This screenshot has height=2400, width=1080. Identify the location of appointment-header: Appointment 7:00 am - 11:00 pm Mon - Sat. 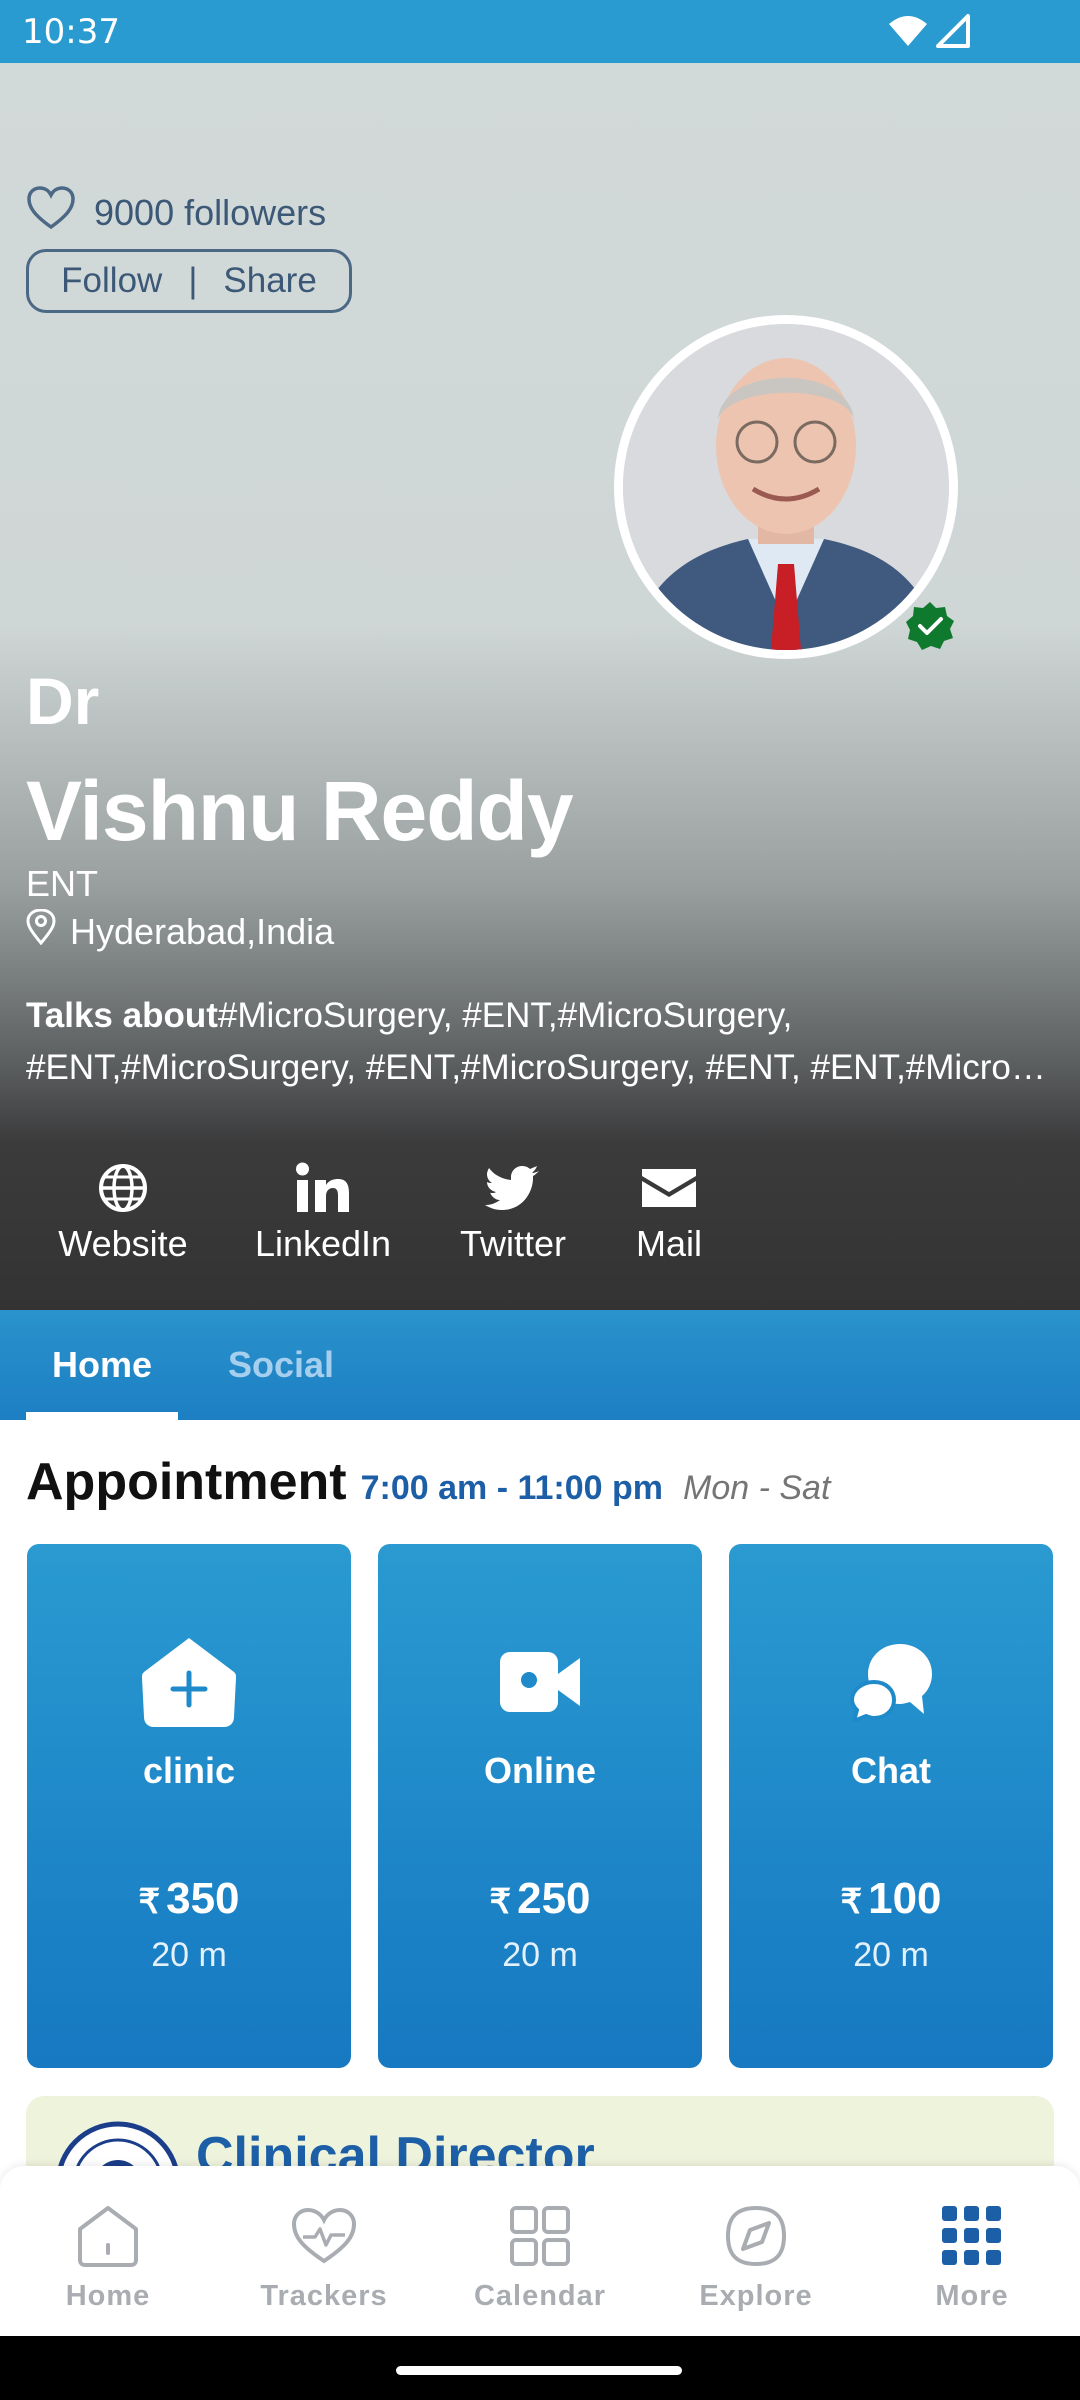
(428, 1482).